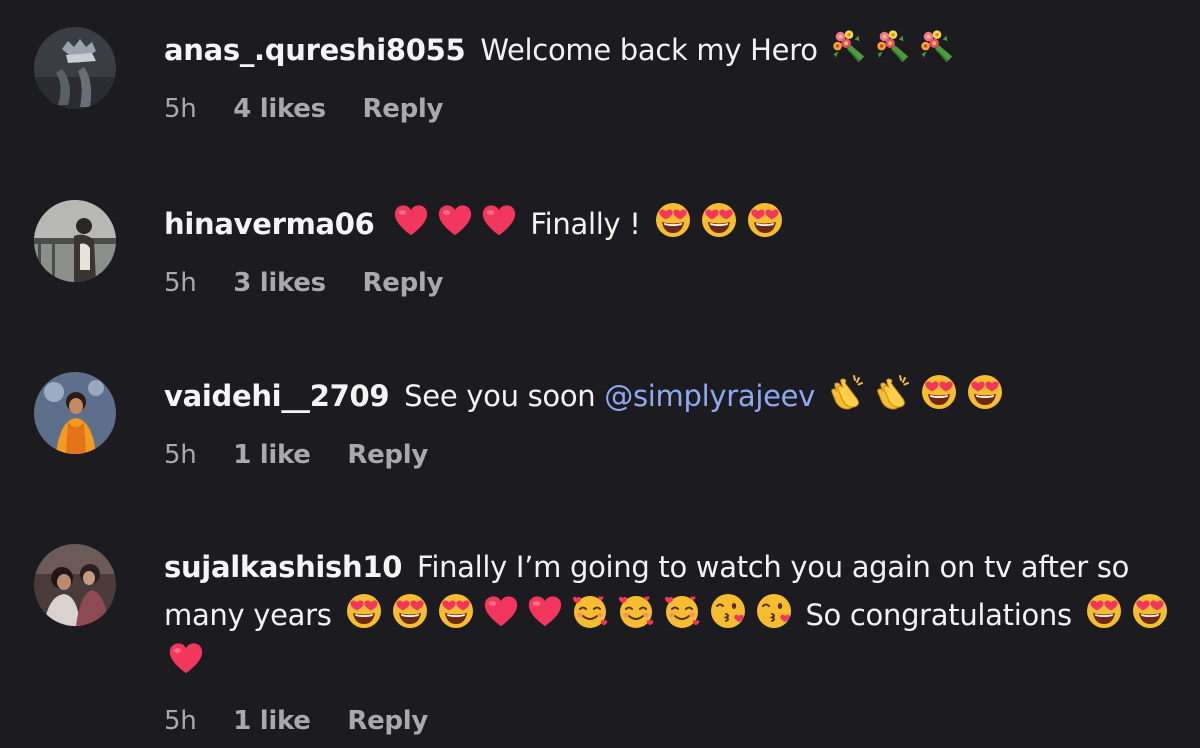 The height and width of the screenshot is (748, 1200). What do you see at coordinates (669, 283) in the screenshot?
I see `comment-meta: 5h 3 likes Reply` at bounding box center [669, 283].